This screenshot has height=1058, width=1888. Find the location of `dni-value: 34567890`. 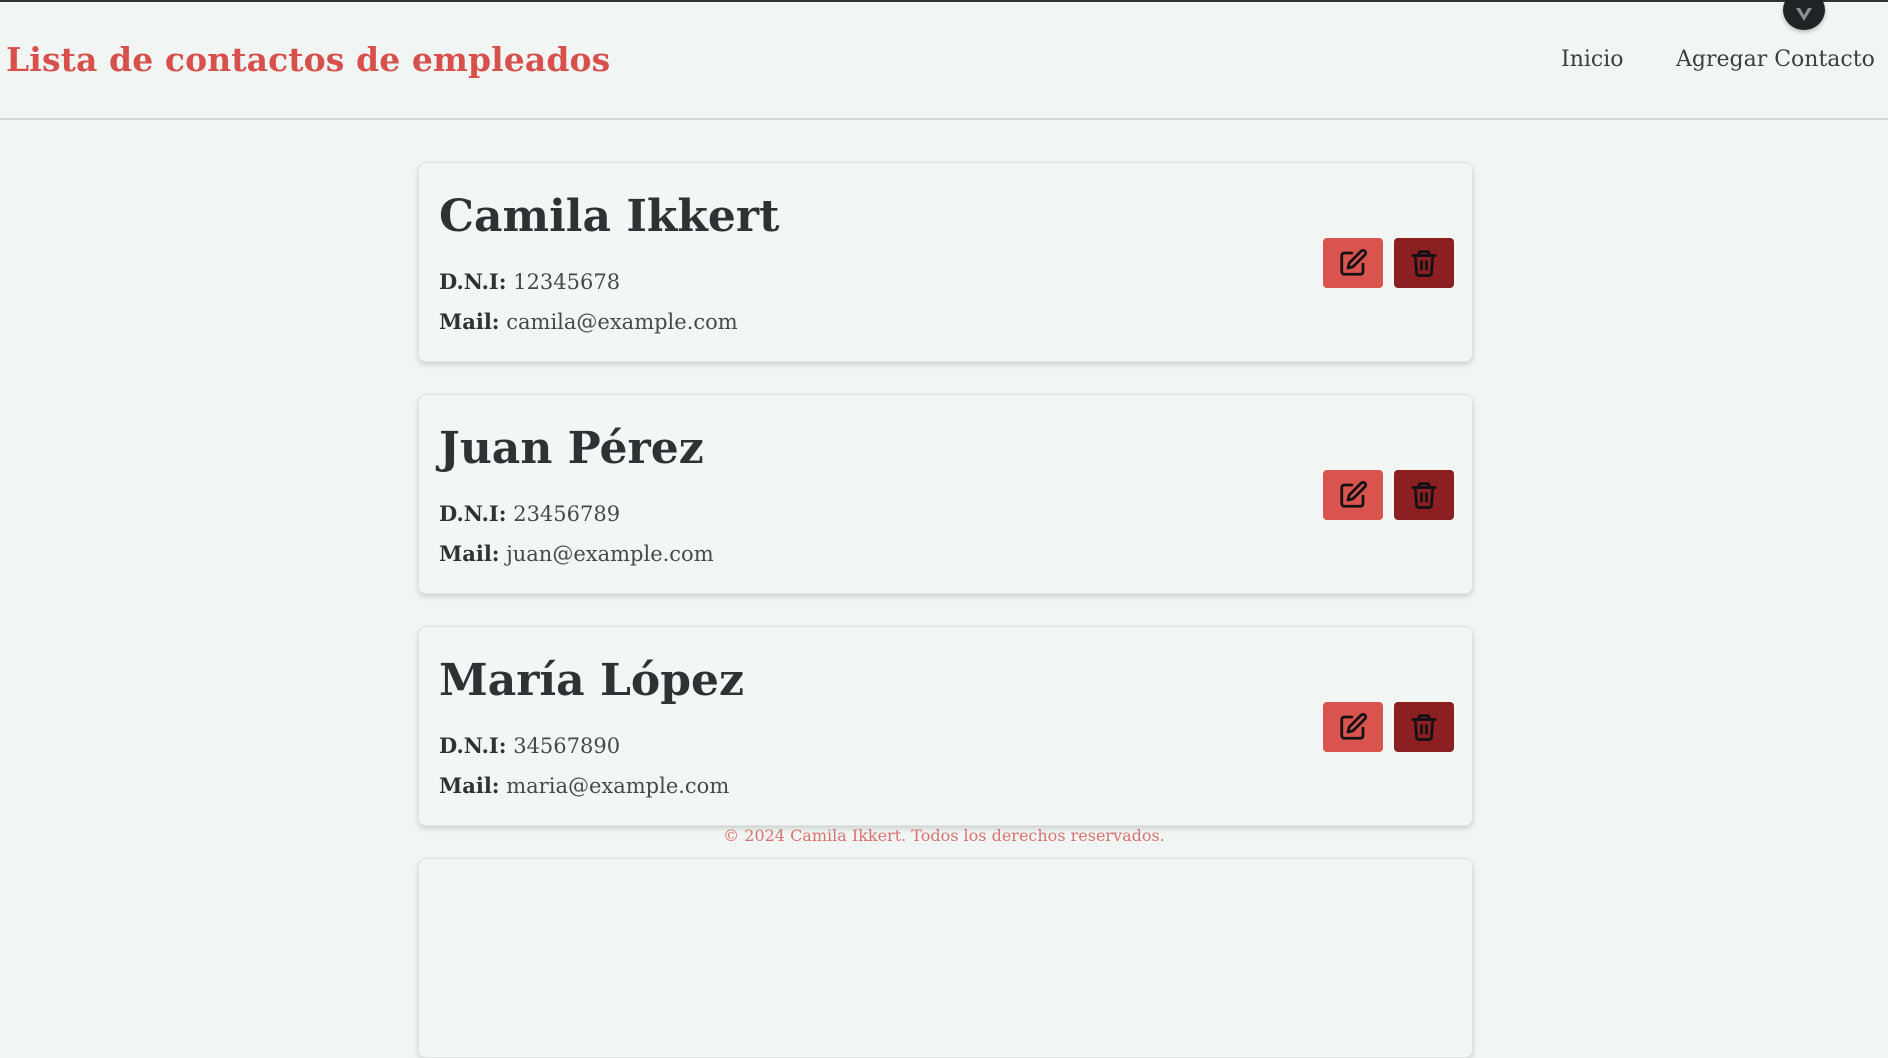

dni-value: 34567890 is located at coordinates (567, 746).